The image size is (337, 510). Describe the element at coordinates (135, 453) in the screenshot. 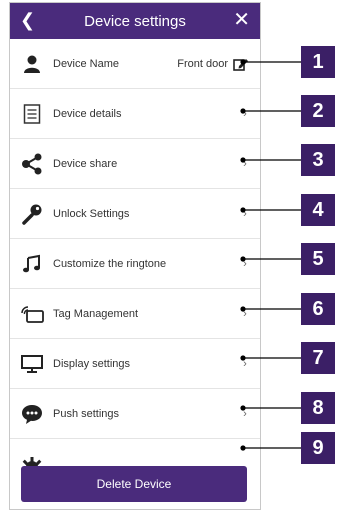

I see `row-partial-hidden` at that location.